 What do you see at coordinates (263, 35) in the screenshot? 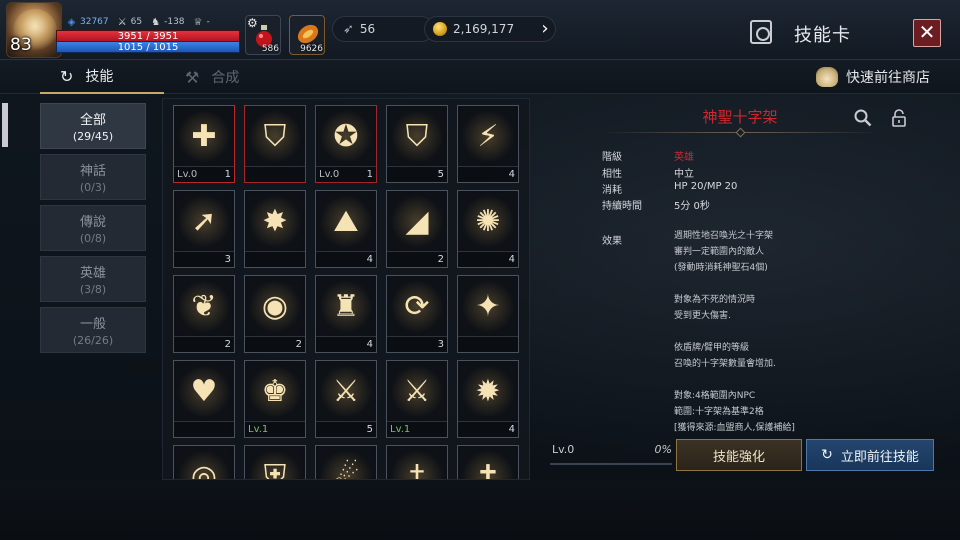
I see `quick-slot-potion: ⚙ 586` at bounding box center [263, 35].